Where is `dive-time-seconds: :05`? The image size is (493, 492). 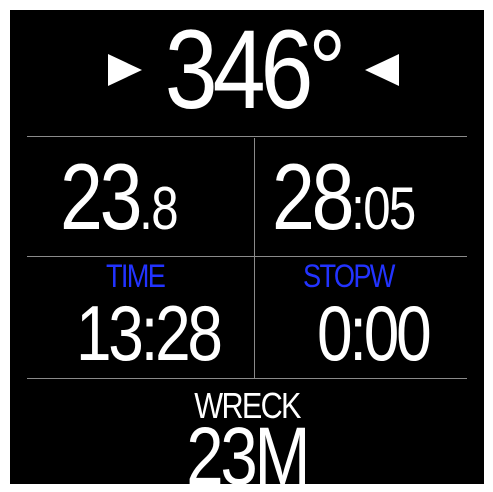
dive-time-seconds: :05 is located at coordinates (383, 208).